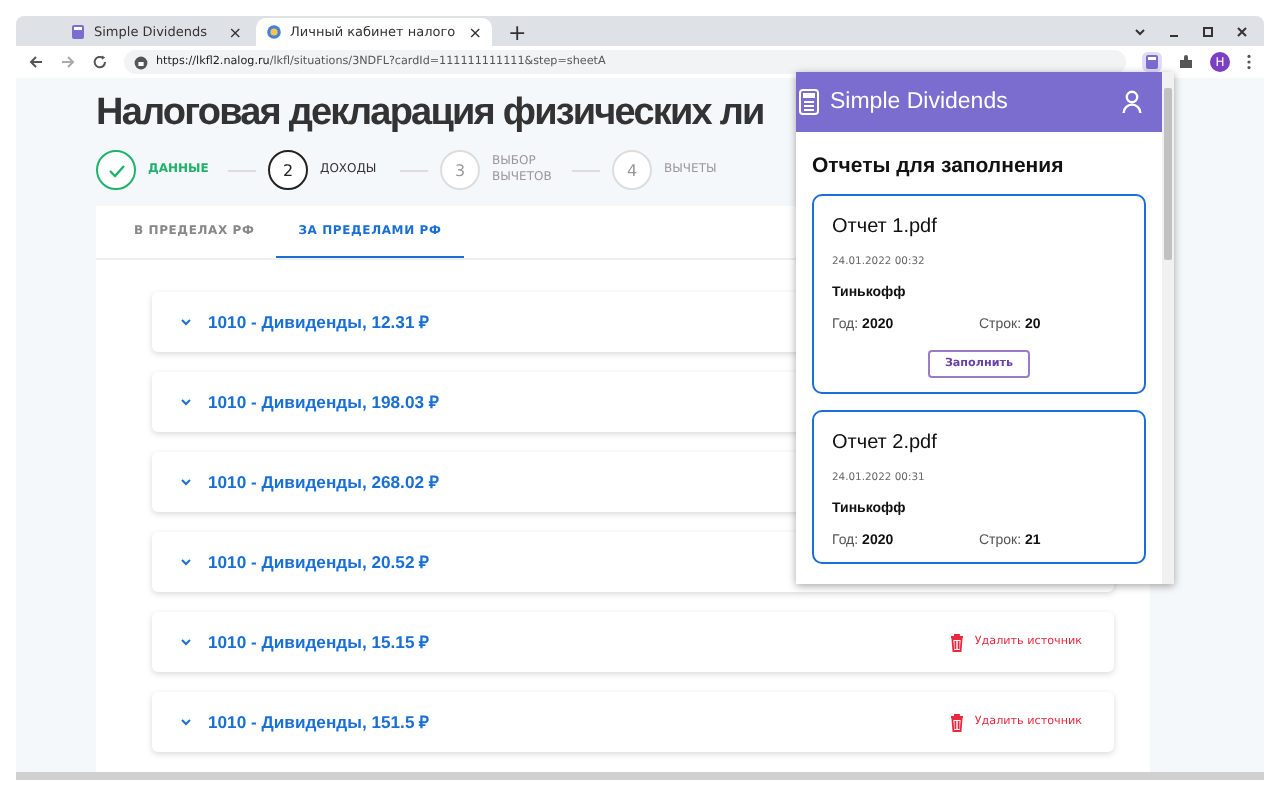 The height and width of the screenshot is (800, 1280). What do you see at coordinates (36, 62) in the screenshot?
I see `back-icon` at bounding box center [36, 62].